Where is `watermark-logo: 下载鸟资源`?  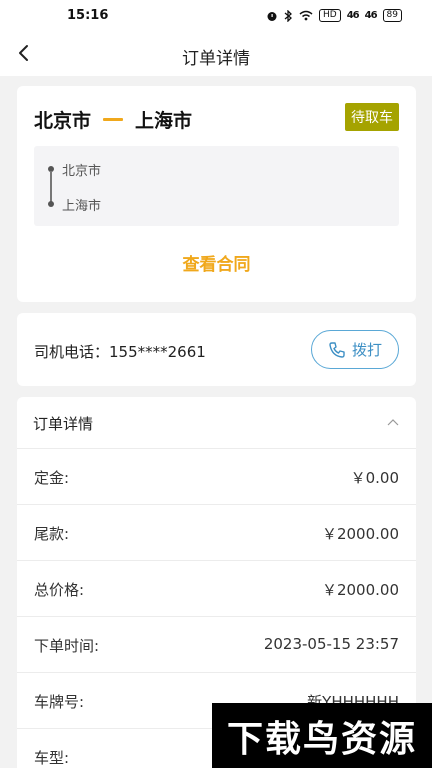 watermark-logo: 下载鸟资源 is located at coordinates (322, 735).